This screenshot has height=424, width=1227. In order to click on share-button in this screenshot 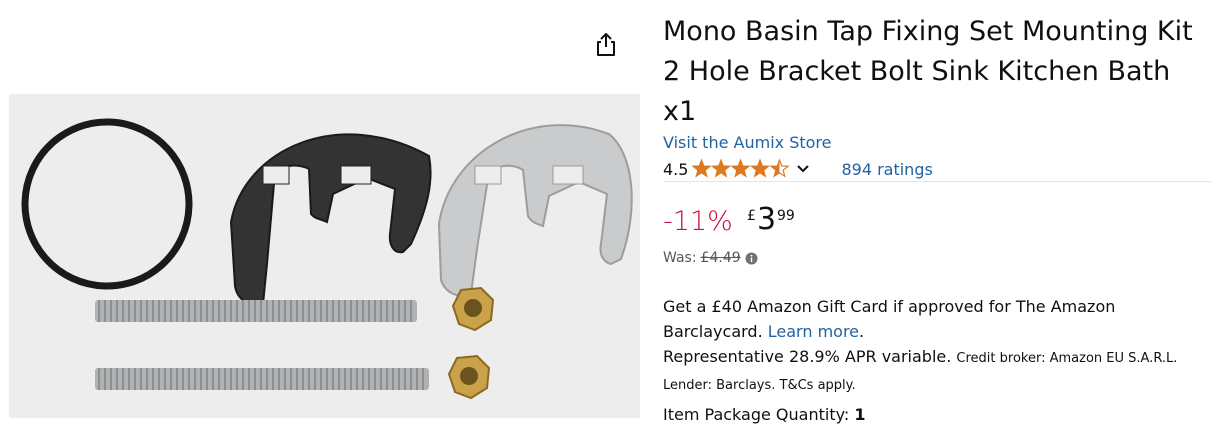, I will do `click(606, 46)`.